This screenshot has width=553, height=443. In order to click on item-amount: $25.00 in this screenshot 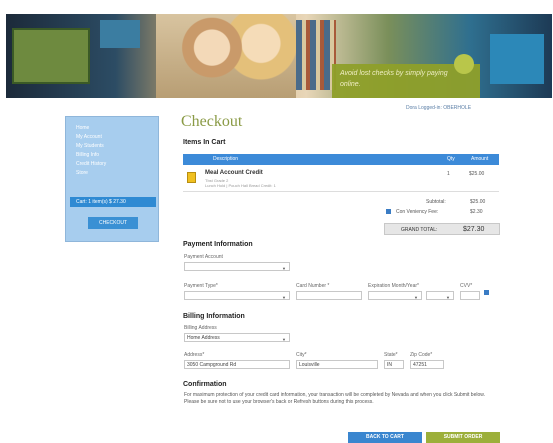, I will do `click(477, 174)`.